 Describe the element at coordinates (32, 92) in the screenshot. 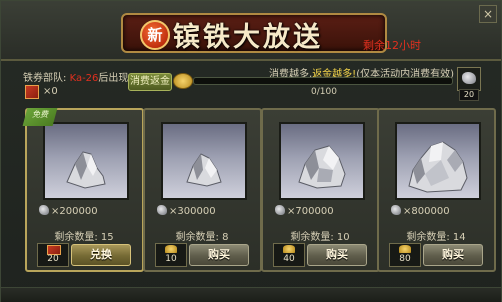

I see `coupon-icon` at that location.